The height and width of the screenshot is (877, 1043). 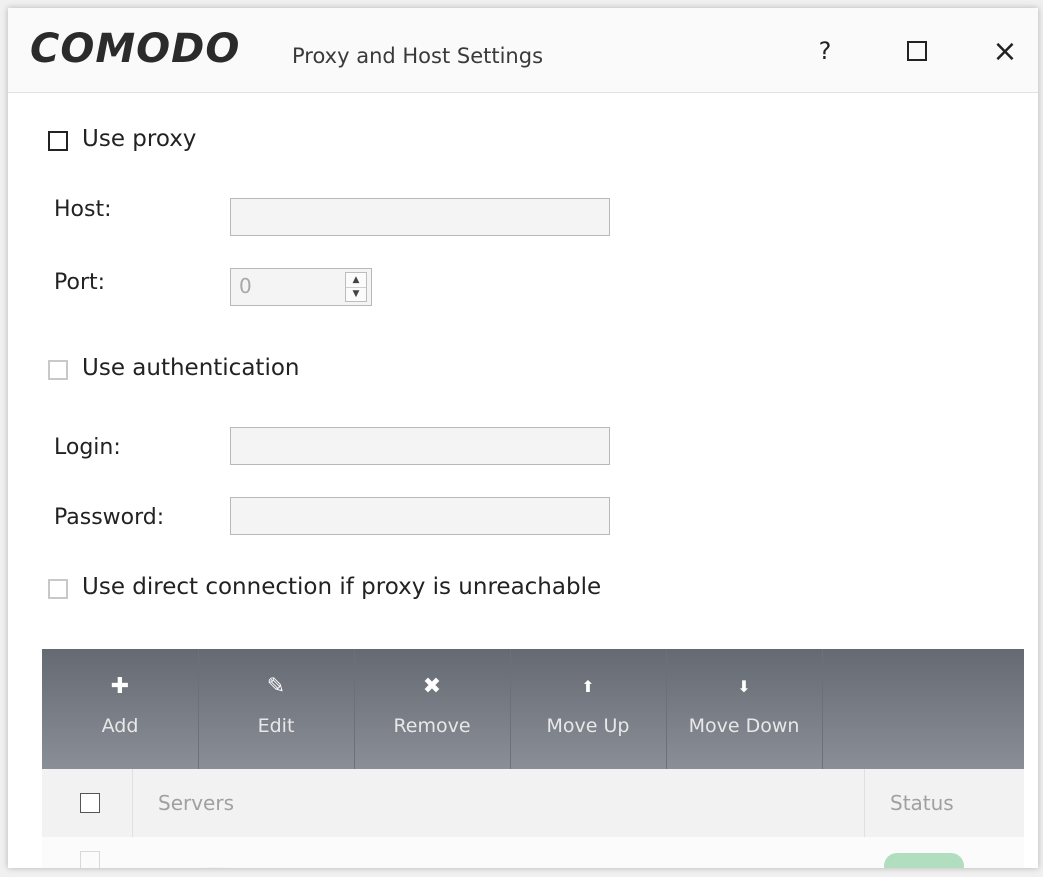 I want to click on servers-table-header: Servers Status, so click(x=533, y=803).